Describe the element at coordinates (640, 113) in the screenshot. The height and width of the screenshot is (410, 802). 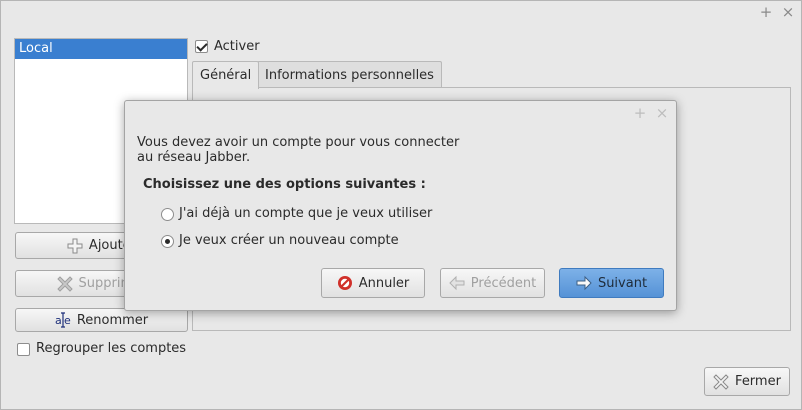
I see `dialog-maximize-icon: +` at that location.